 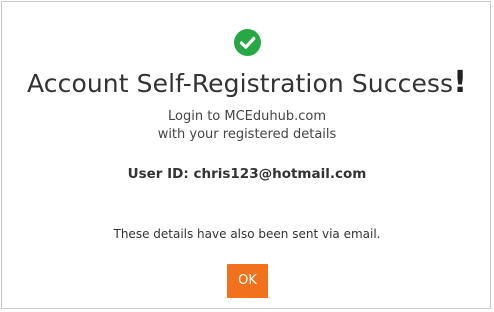 I want to click on exclamation-mark: !, so click(x=460, y=82).